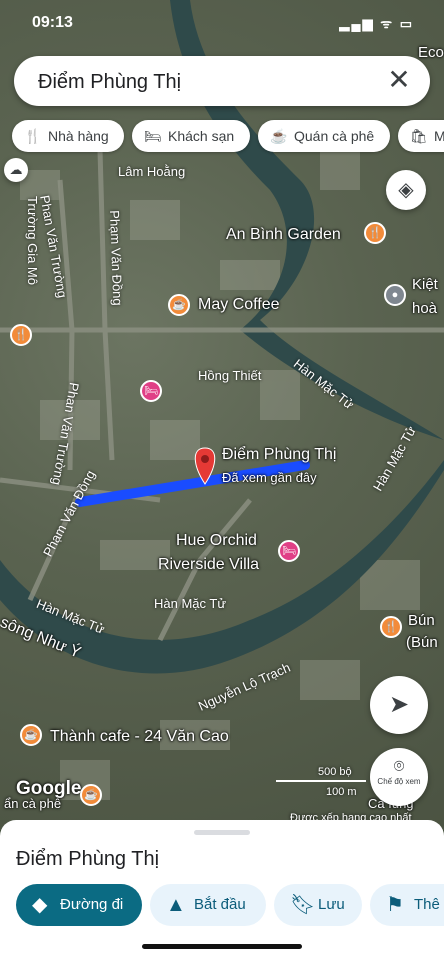 The image size is (444, 960). I want to click on home-indicator, so click(222, 946).